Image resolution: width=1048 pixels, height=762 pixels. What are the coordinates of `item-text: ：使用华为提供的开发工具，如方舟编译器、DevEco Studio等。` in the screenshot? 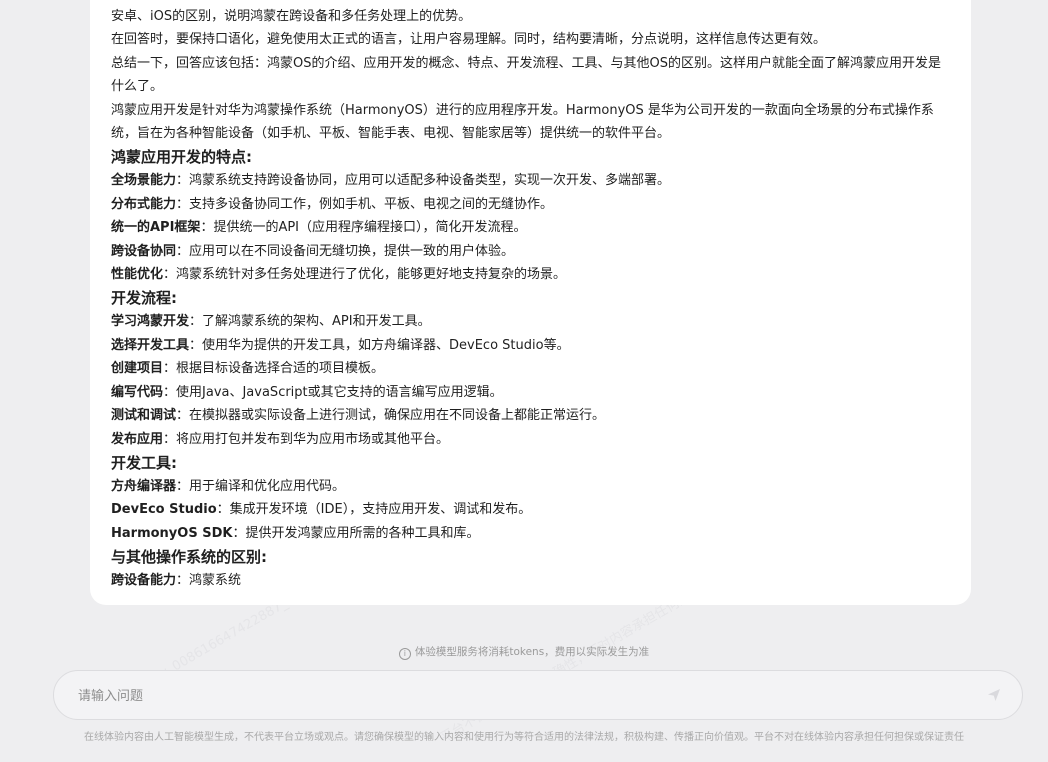 It's located at (379, 345).